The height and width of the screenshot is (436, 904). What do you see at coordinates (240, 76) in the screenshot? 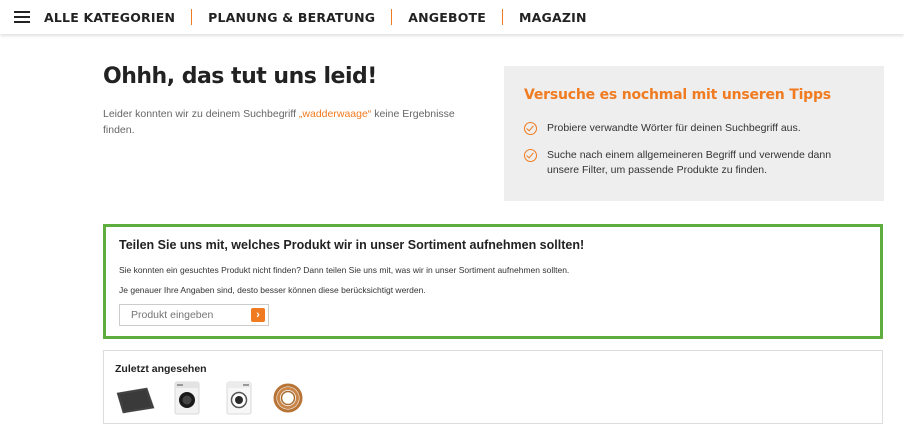
I see `page-title: Ohhh, das tut uns leid!` at bounding box center [240, 76].